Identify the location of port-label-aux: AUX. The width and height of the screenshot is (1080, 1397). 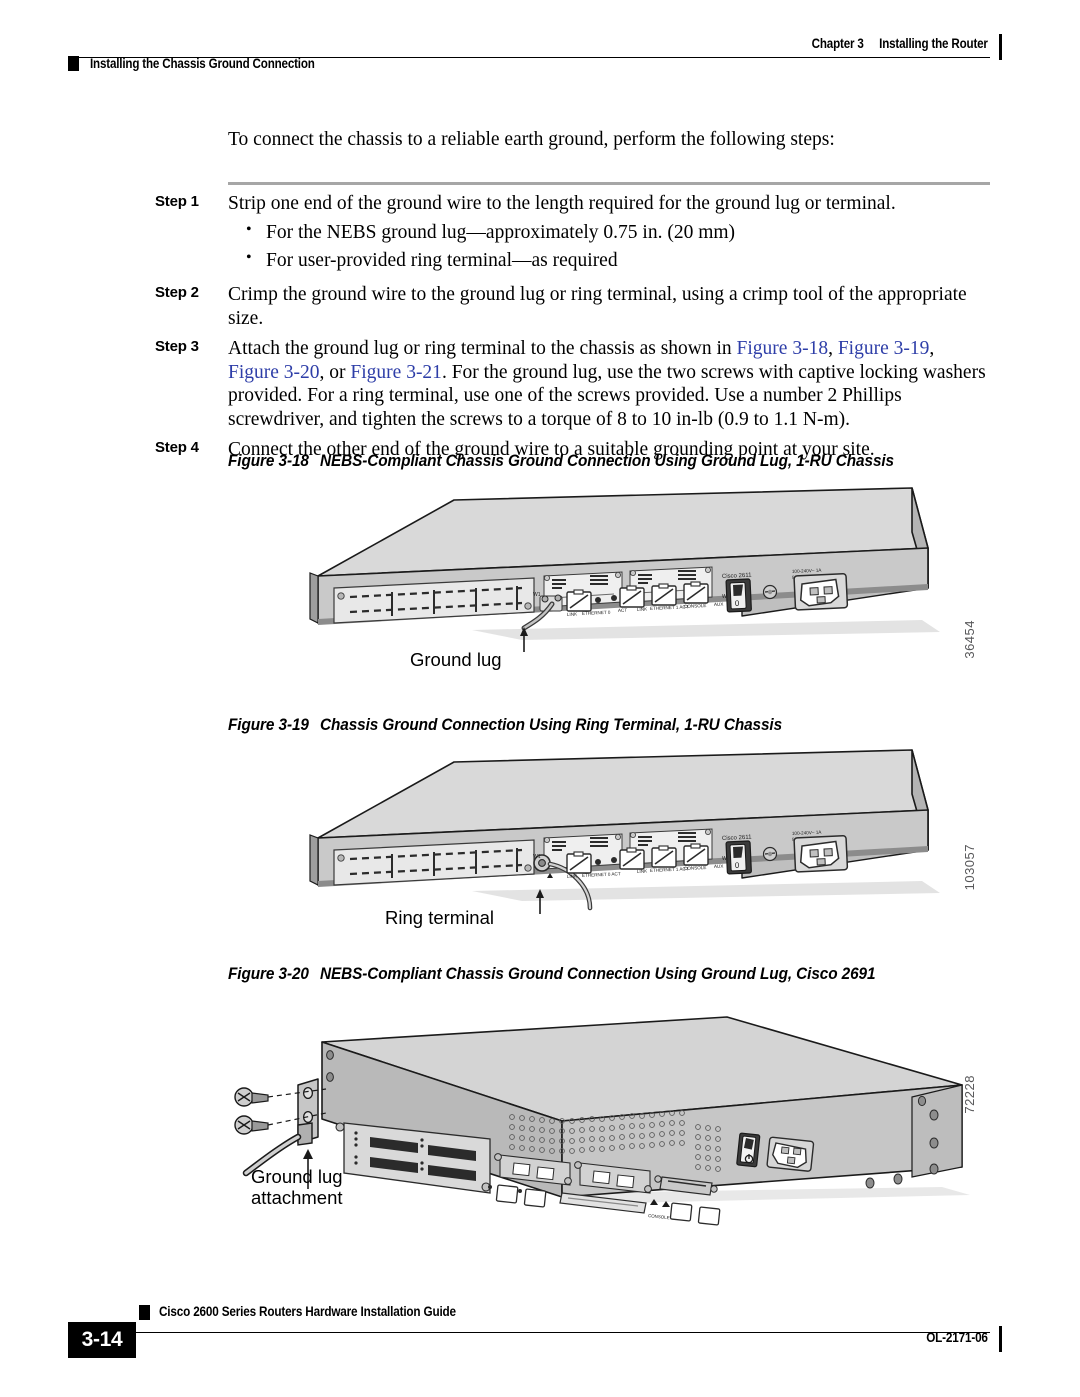
(719, 604).